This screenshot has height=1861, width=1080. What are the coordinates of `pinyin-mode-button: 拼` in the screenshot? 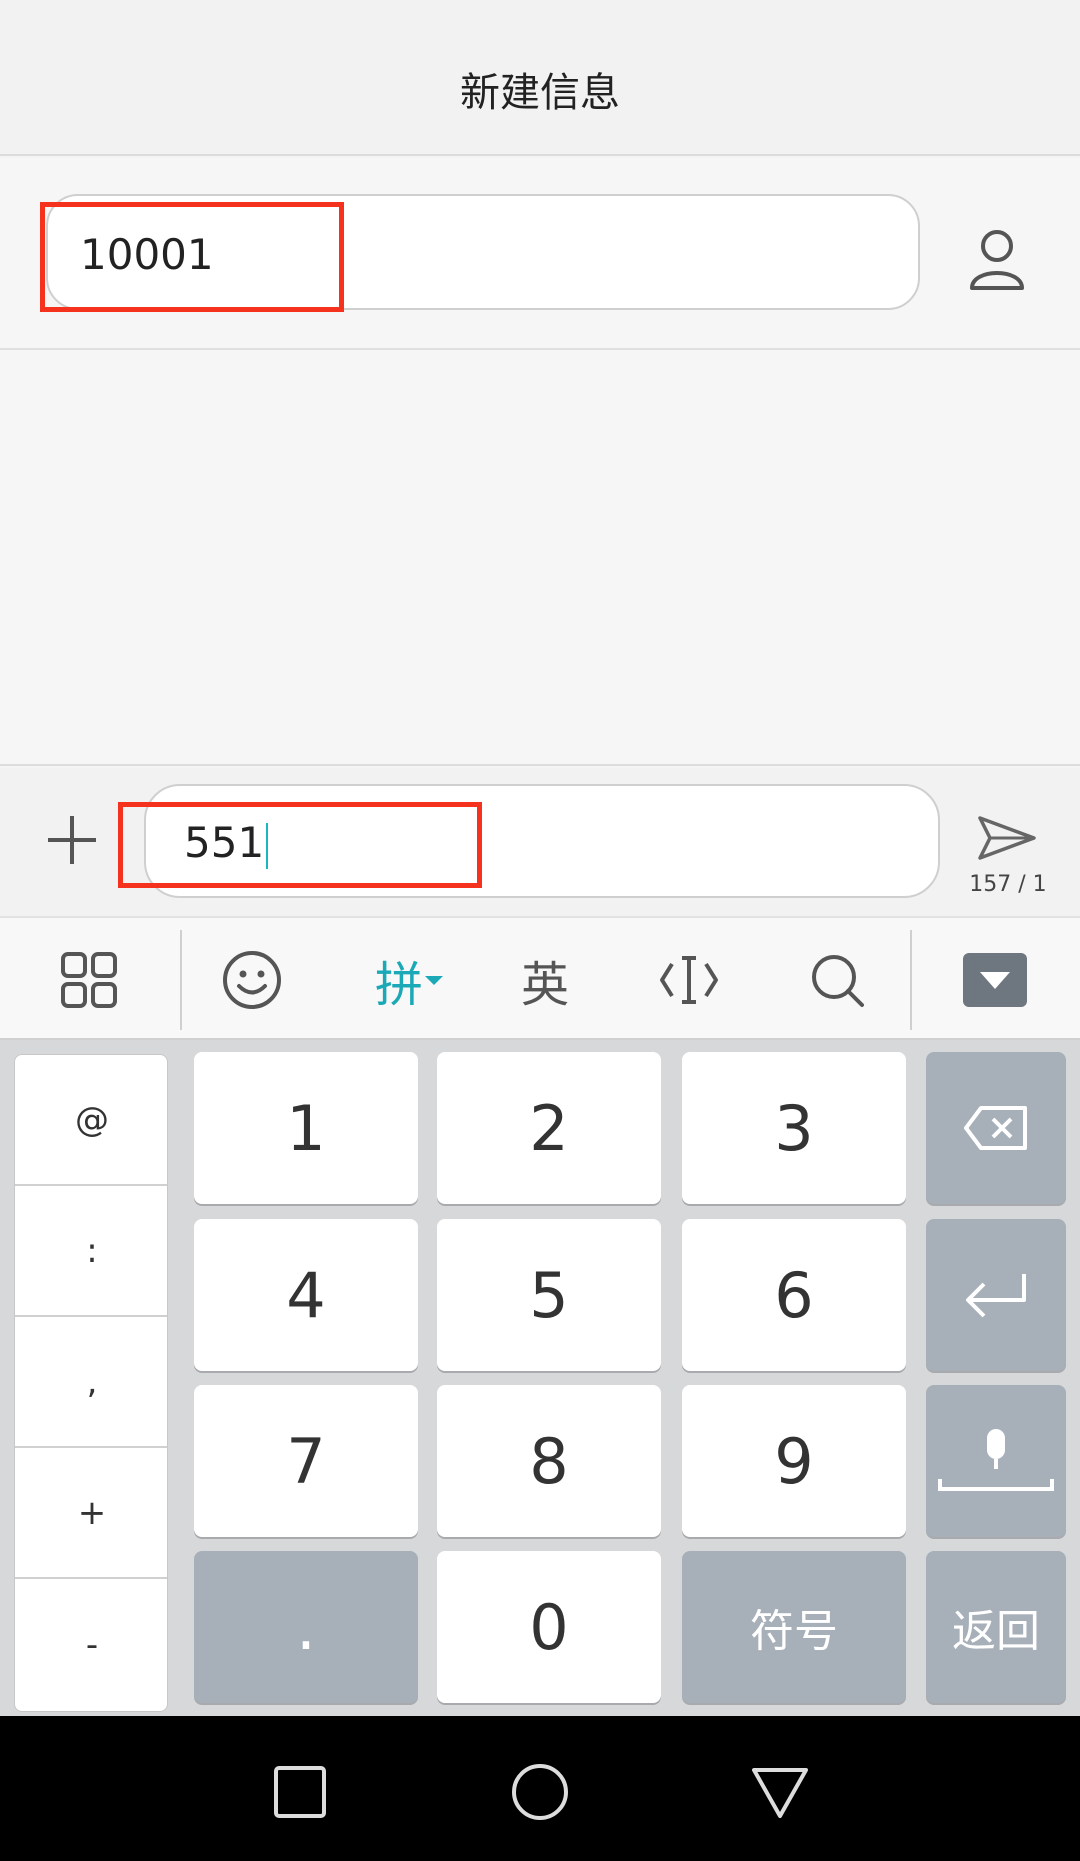 It's located at (409, 980).